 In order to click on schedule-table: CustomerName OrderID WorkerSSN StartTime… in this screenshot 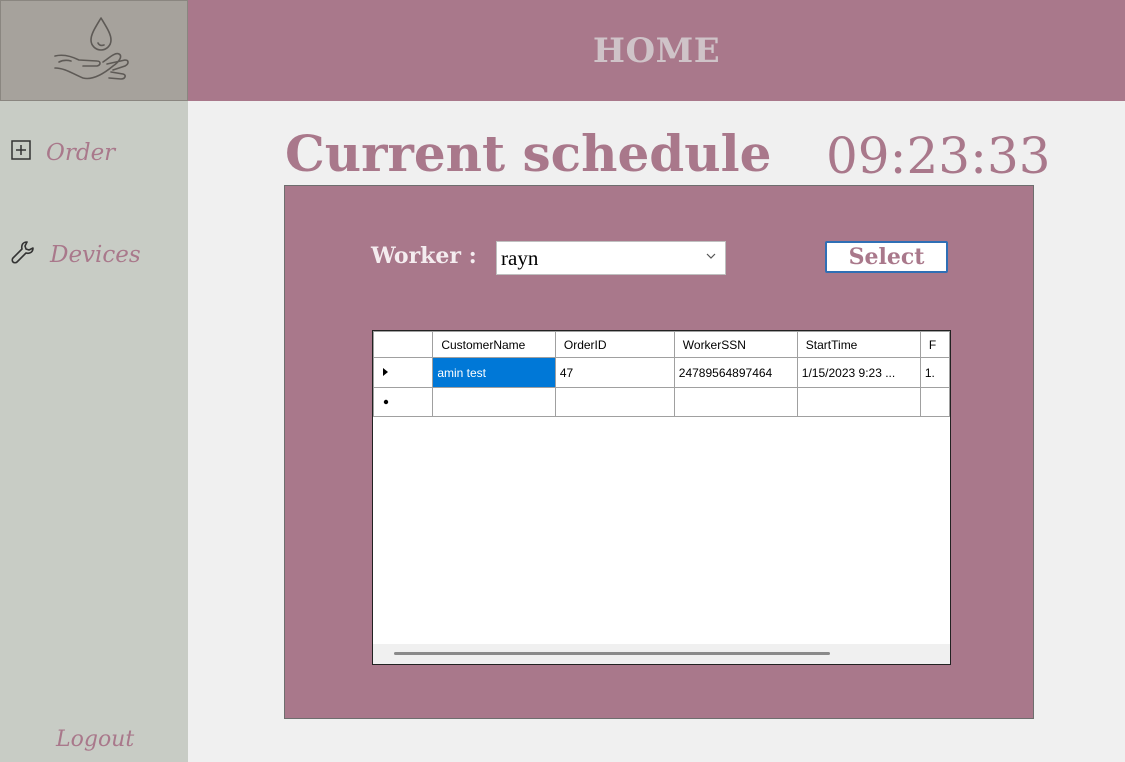, I will do `click(661, 374)`.